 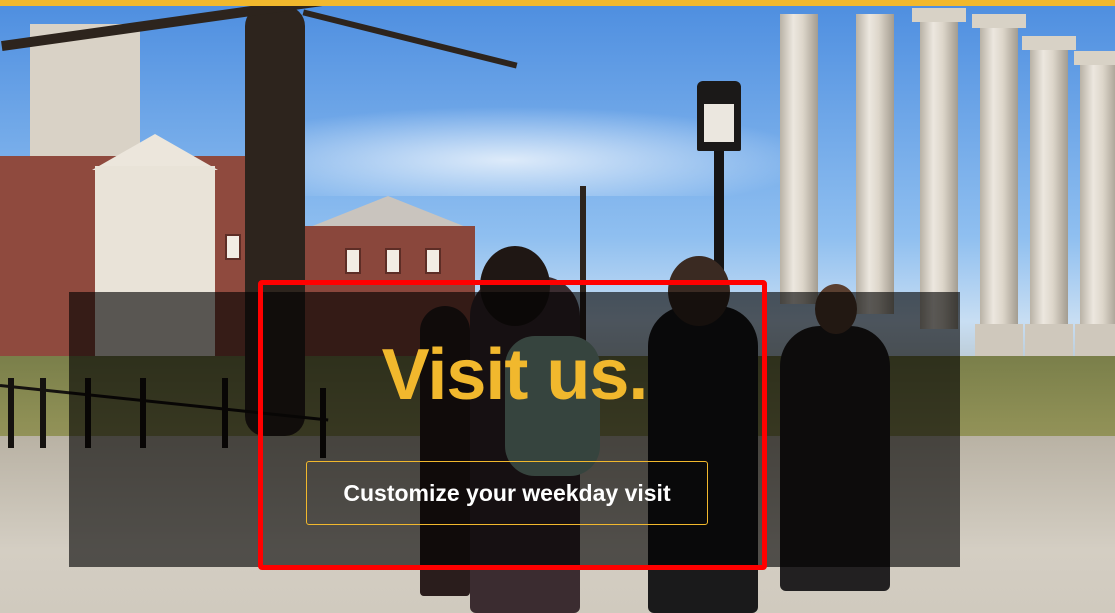 What do you see at coordinates (719, 123) in the screenshot?
I see `lamp-glass` at bounding box center [719, 123].